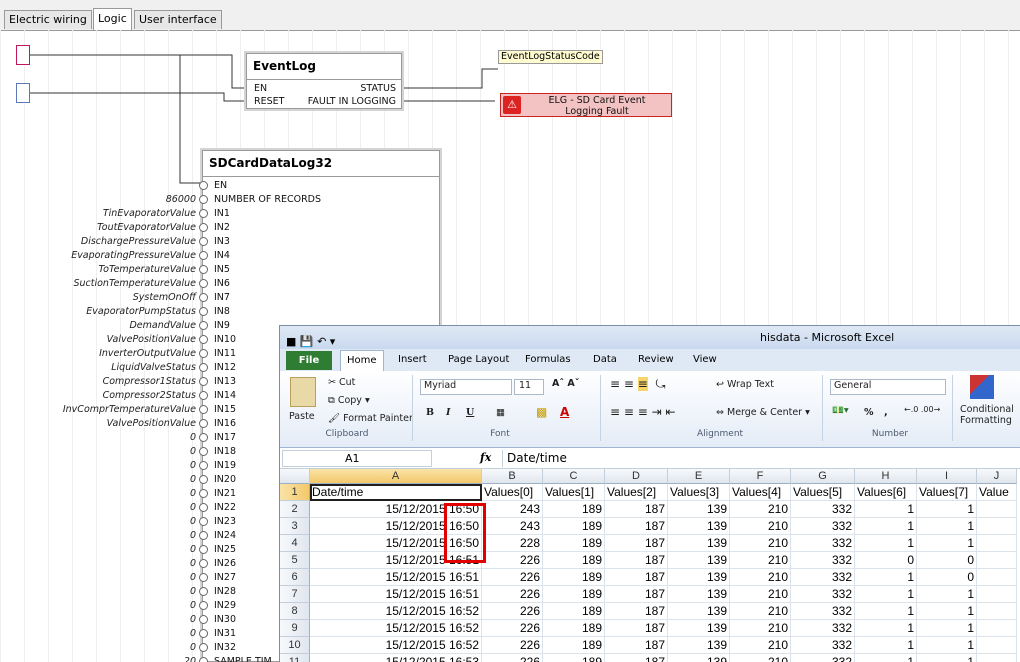 This screenshot has width=1020, height=662. I want to click on table-cell: Values[0], so click(512, 492).